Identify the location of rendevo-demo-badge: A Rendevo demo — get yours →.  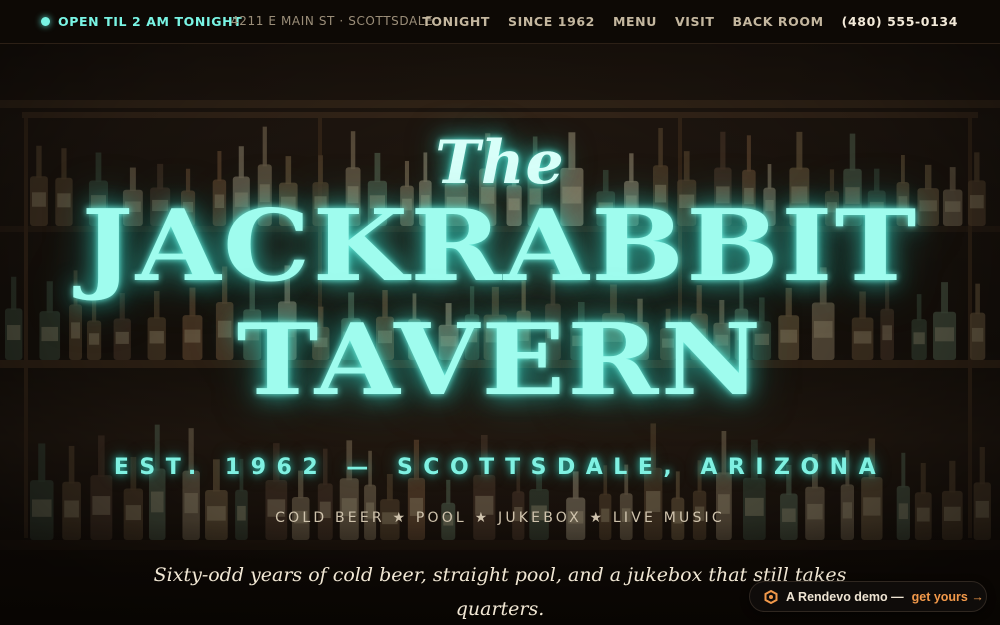
(868, 596).